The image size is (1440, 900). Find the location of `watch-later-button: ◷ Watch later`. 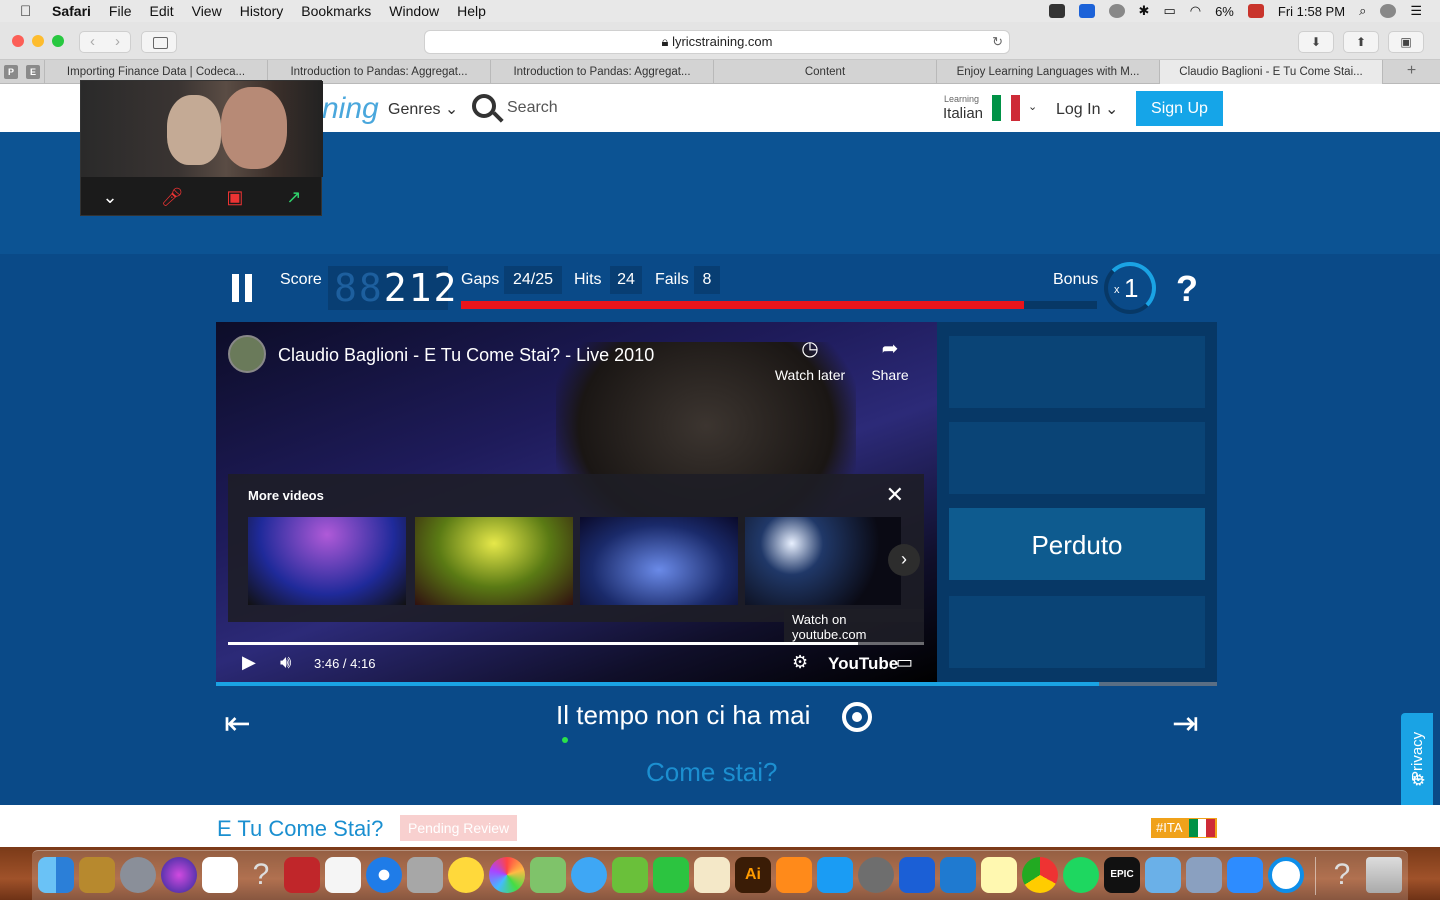

watch-later-button: ◷ Watch later is located at coordinates (810, 359).